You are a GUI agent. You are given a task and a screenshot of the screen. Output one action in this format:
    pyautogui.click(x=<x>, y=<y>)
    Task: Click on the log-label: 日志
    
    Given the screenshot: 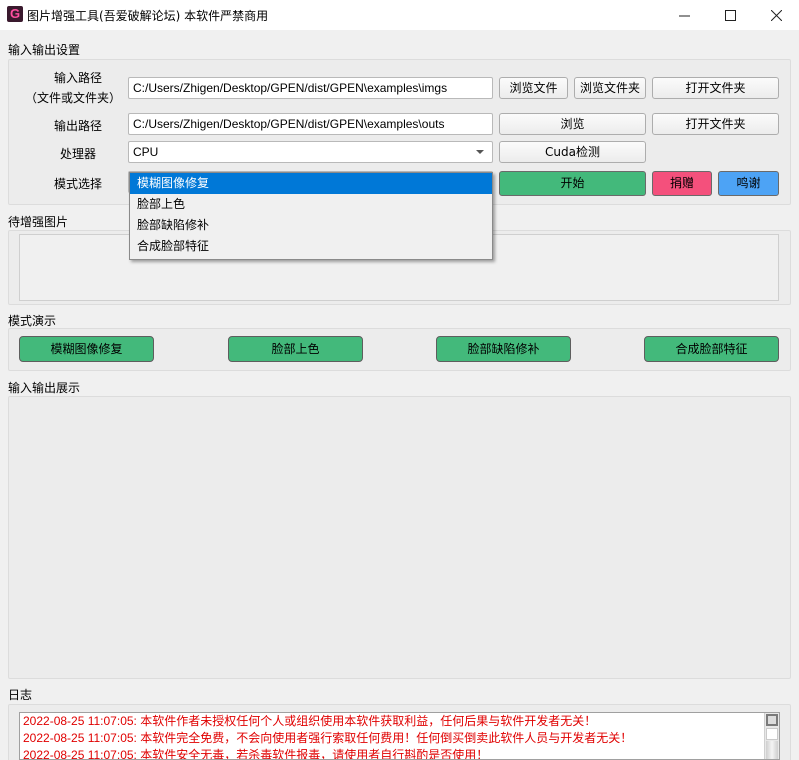 What is the action you would take?
    pyautogui.click(x=20, y=695)
    